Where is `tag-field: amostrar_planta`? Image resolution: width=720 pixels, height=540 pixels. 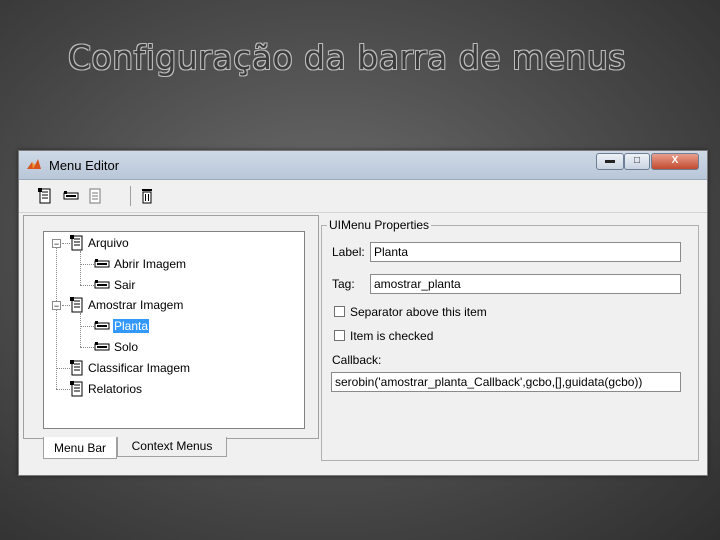
tag-field: amostrar_planta is located at coordinates (525, 284).